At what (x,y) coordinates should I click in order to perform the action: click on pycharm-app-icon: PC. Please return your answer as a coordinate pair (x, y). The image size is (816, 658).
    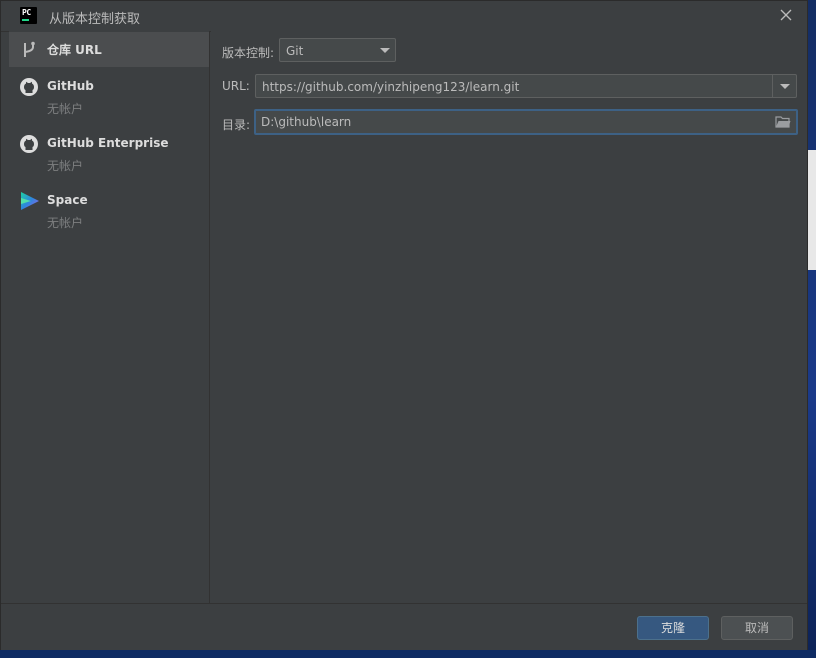
    Looking at the image, I should click on (28, 15).